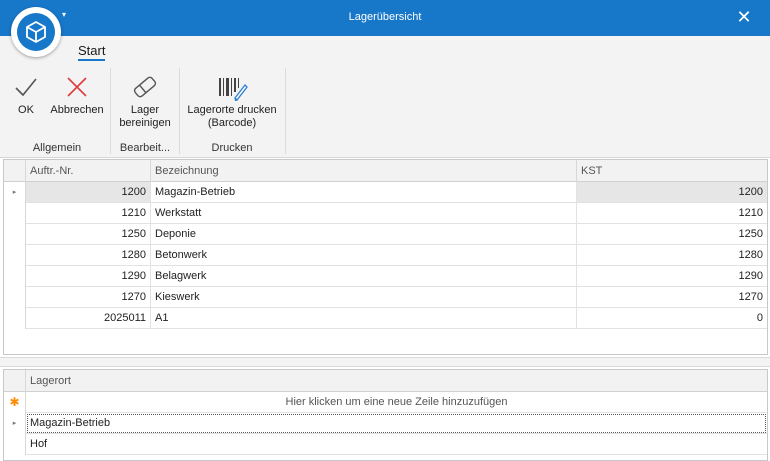 The width and height of the screenshot is (770, 461). Describe the element at coordinates (92, 60) in the screenshot. I see `tab-active-underline` at that location.